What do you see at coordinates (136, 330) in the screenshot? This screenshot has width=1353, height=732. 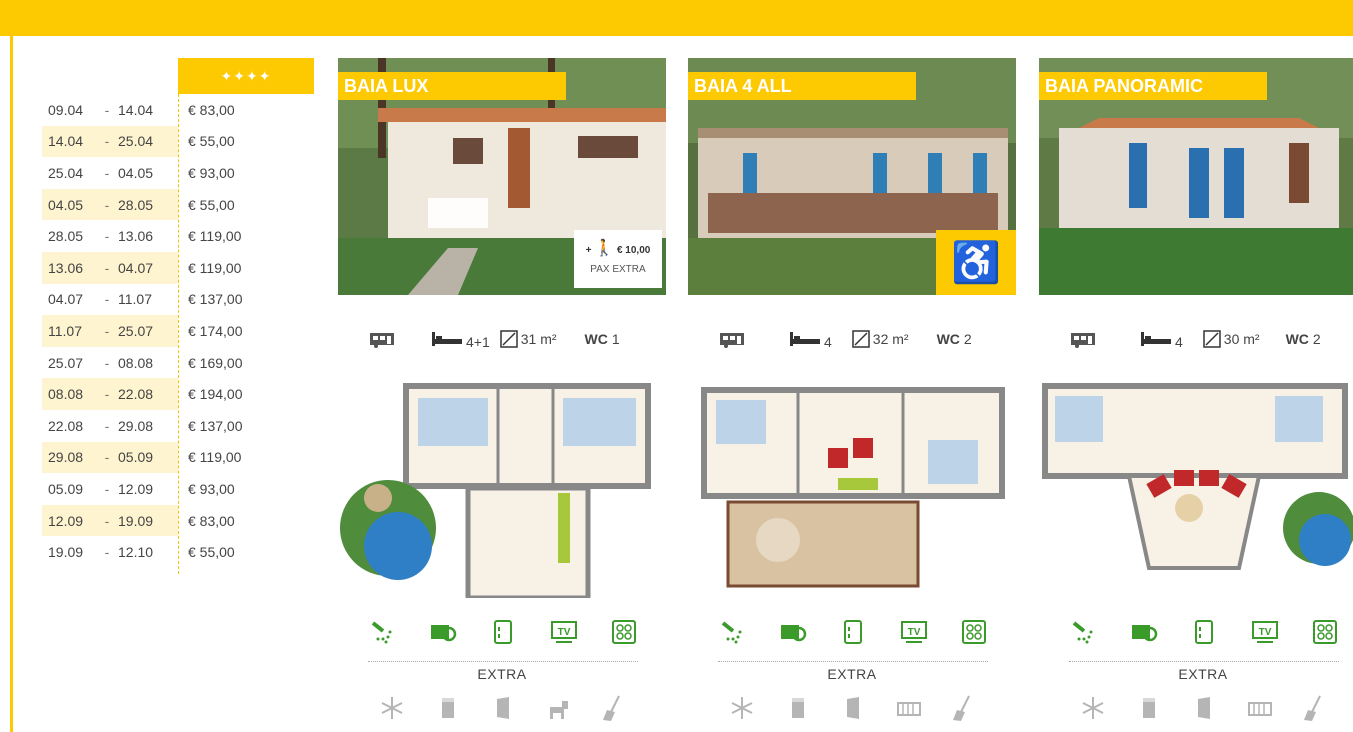 I see `date-to: 25.07` at bounding box center [136, 330].